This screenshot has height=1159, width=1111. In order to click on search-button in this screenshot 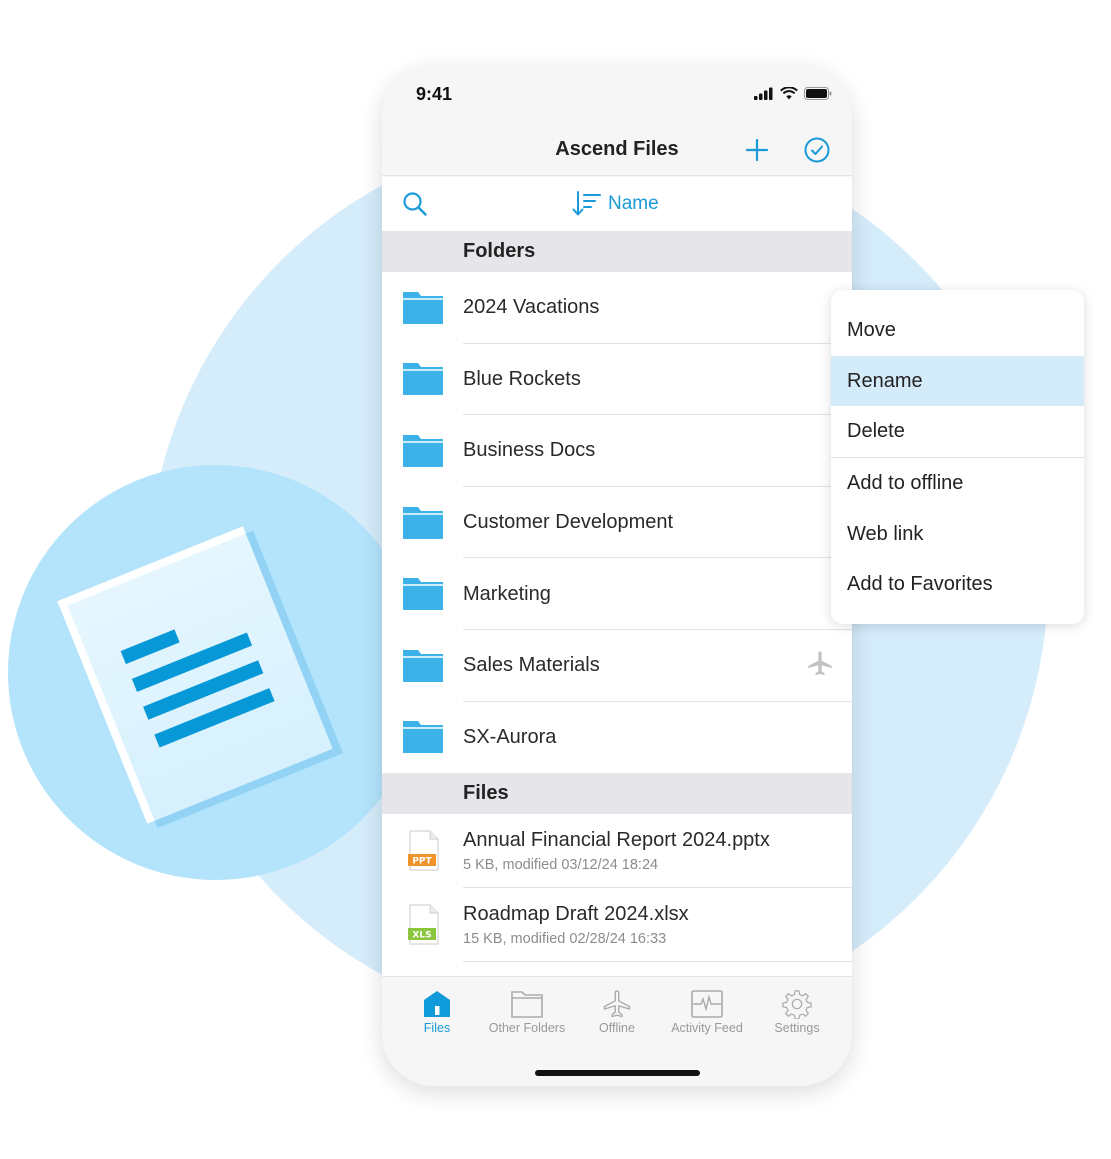, I will do `click(415, 206)`.